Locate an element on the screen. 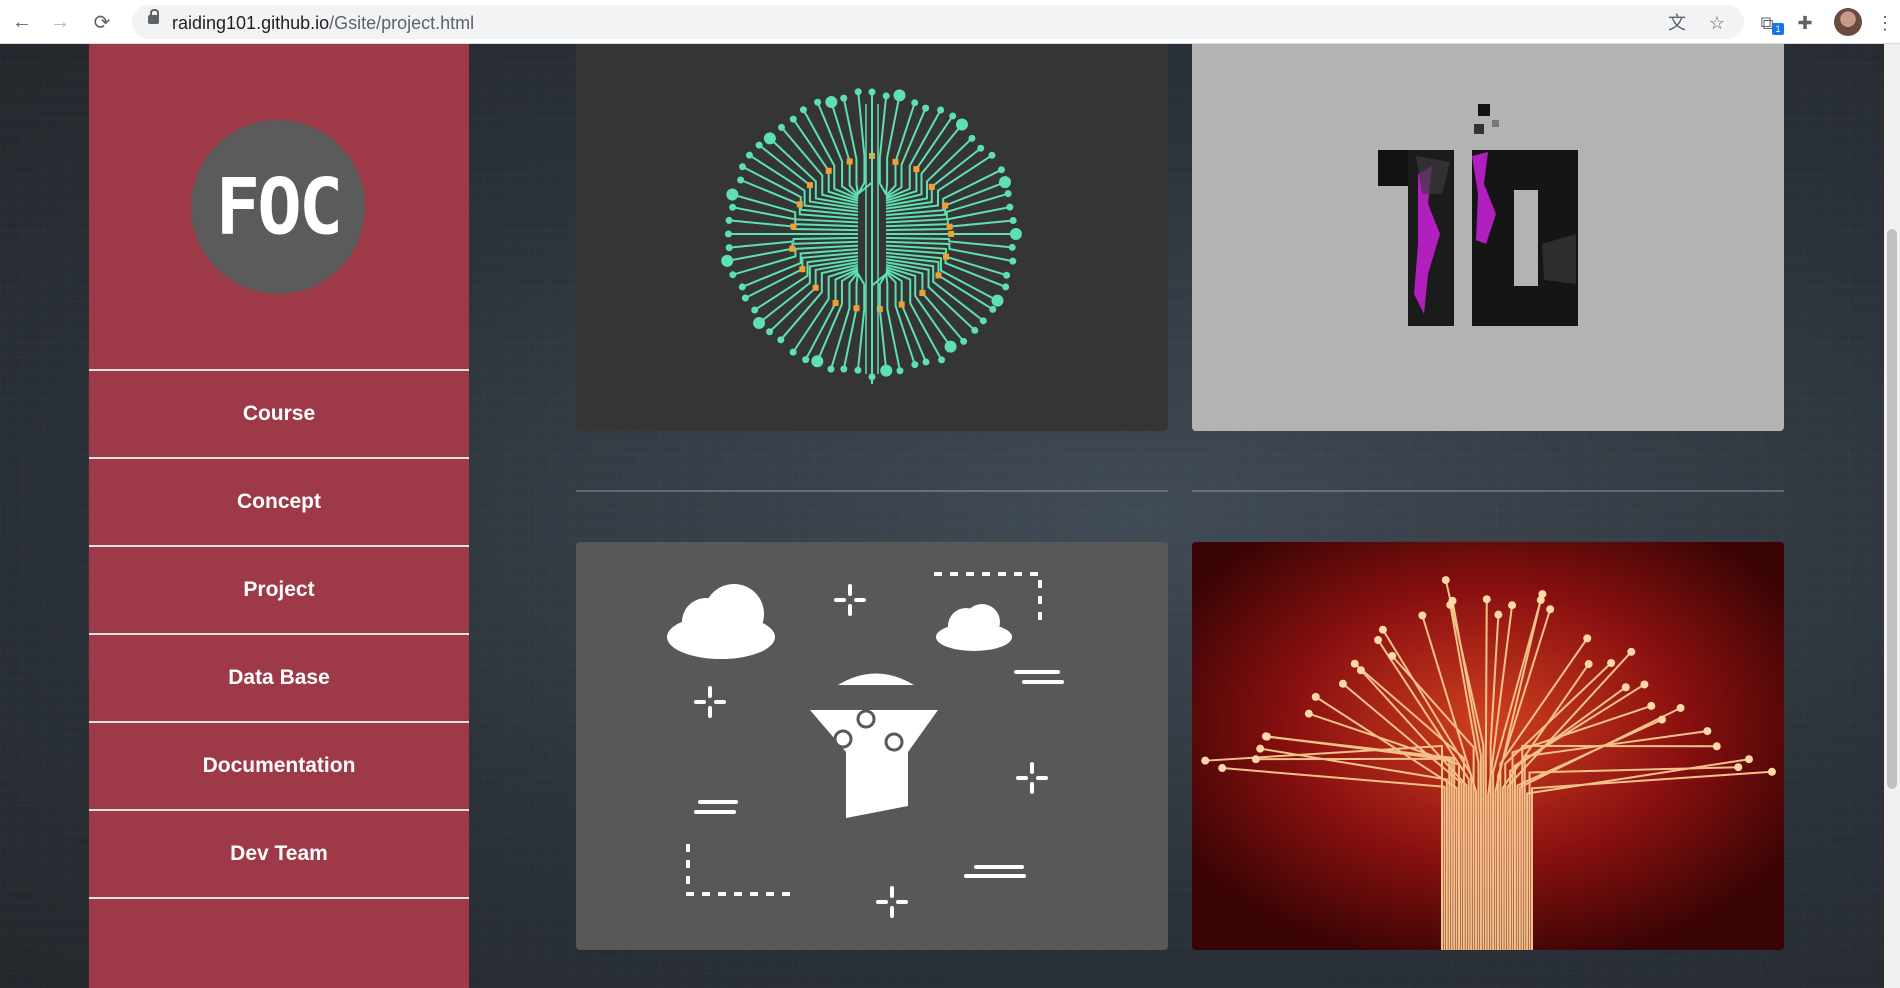 Image resolution: width=1900 pixels, height=988 pixels. sidebar-item-documentation: Documentation is located at coordinates (279, 767).